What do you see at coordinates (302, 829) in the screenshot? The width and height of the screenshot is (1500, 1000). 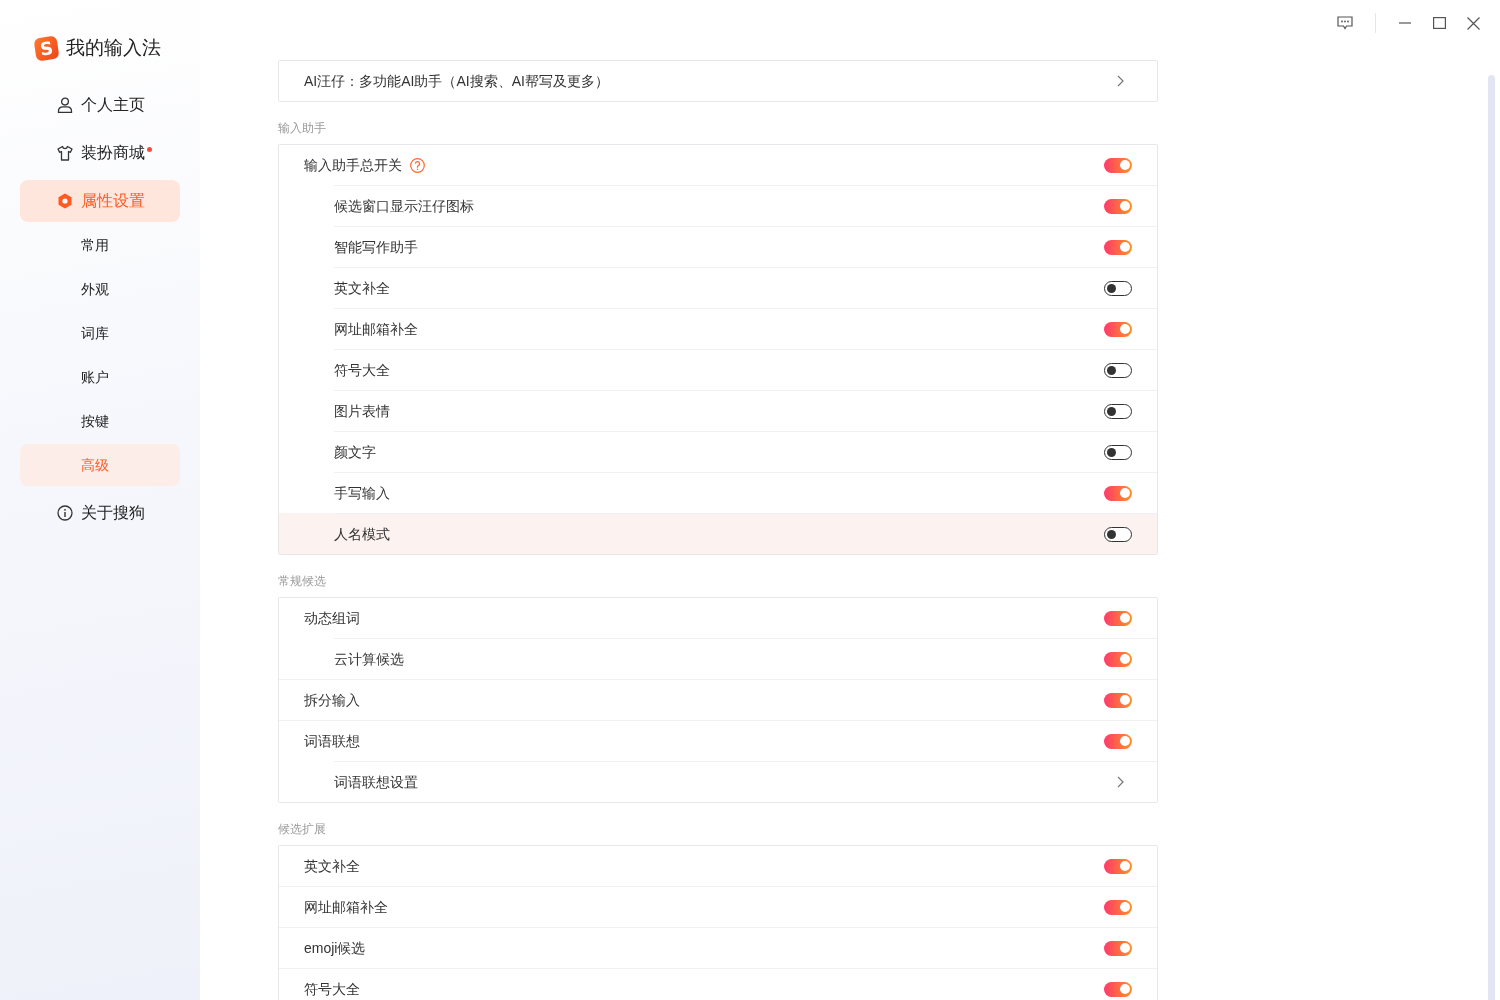 I see `section-heading: 候选扩展` at bounding box center [302, 829].